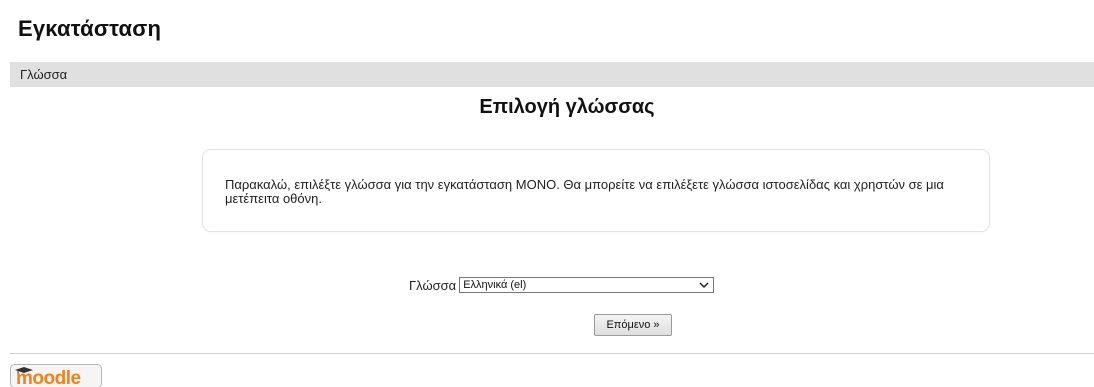  I want to click on svg-text: moodle, so click(48, 377).